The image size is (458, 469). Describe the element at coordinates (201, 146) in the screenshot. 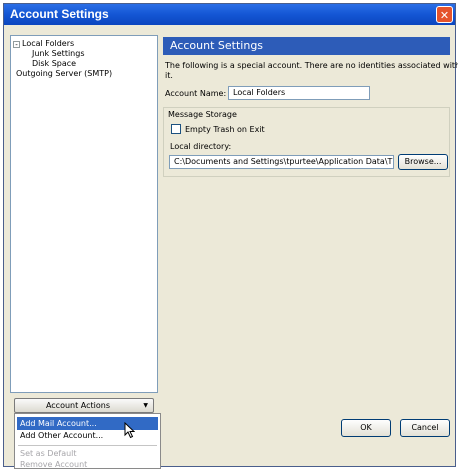

I see `local-directory-label: Local directory:` at that location.